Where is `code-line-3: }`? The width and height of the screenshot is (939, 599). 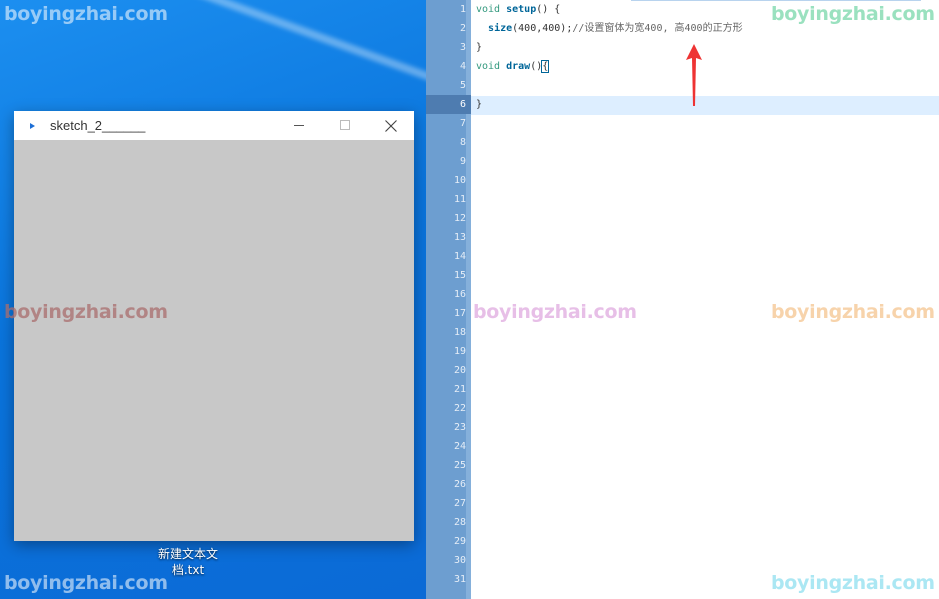
code-line-3: } is located at coordinates (479, 47).